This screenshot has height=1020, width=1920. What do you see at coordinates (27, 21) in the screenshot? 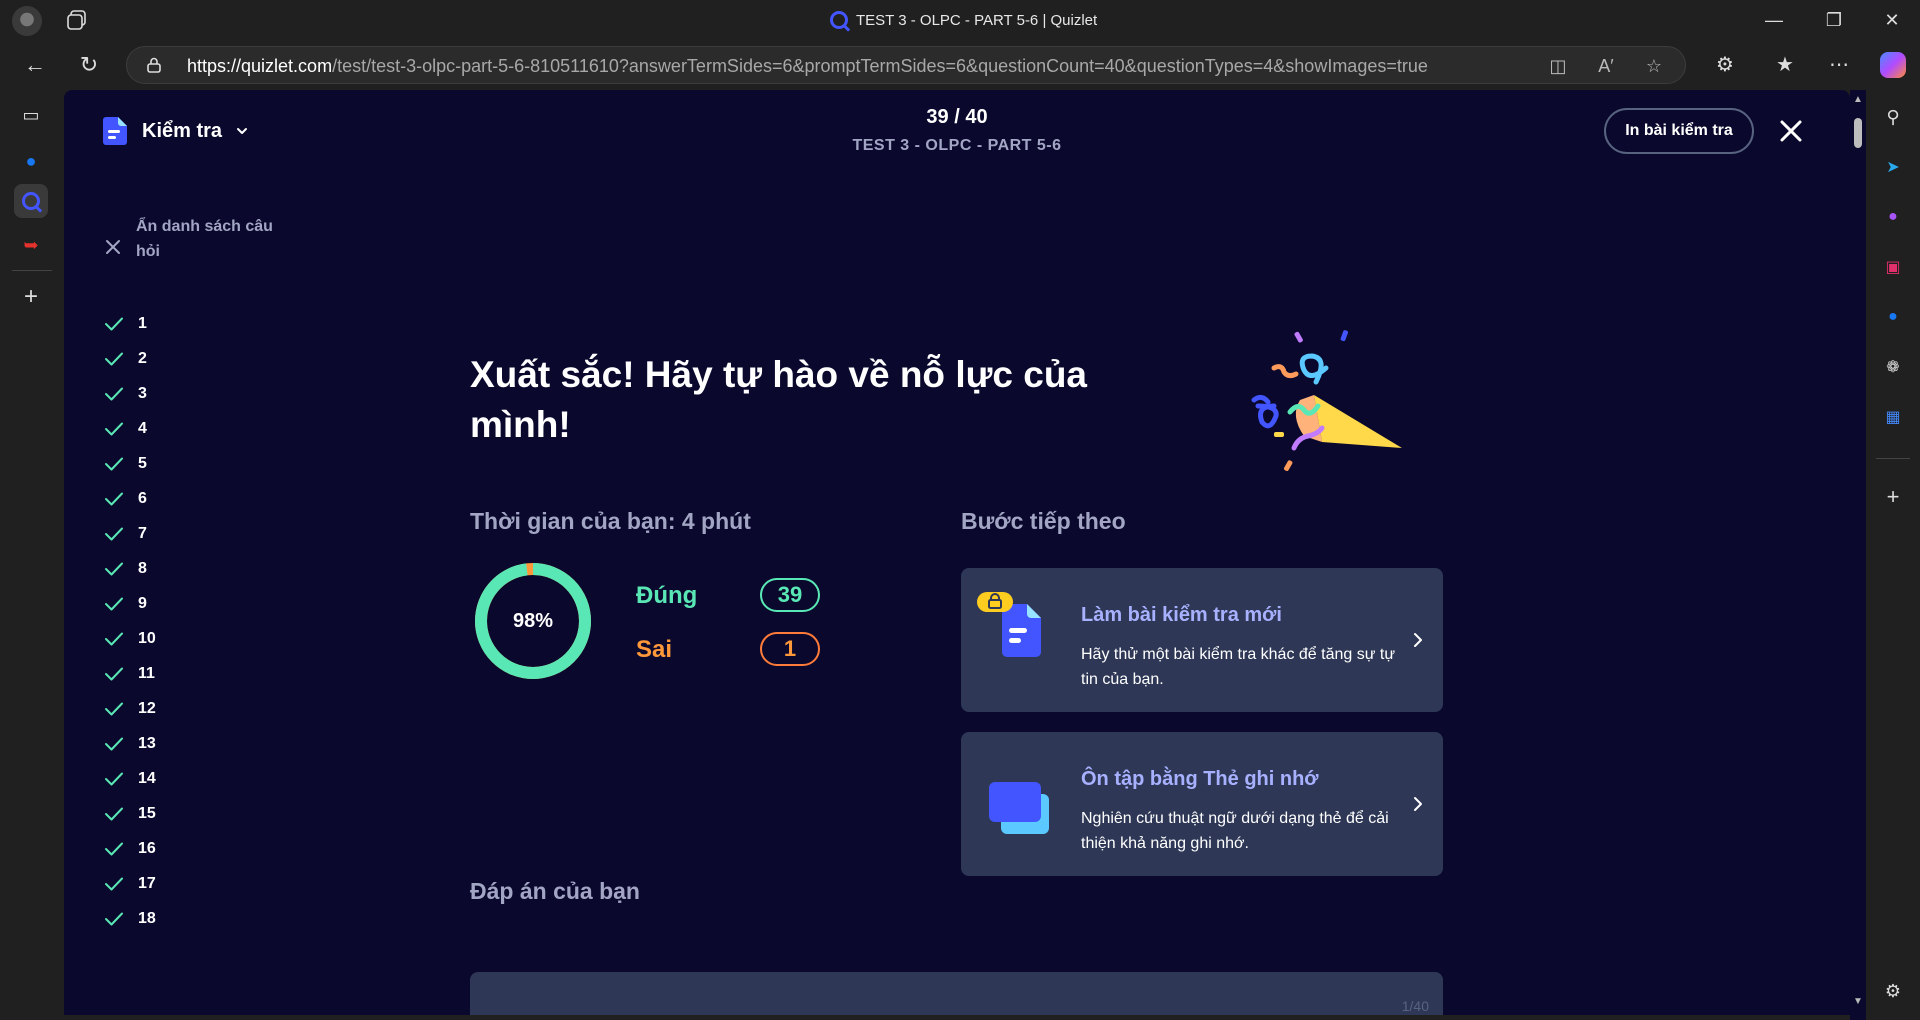
I see `profile-avatar` at bounding box center [27, 21].